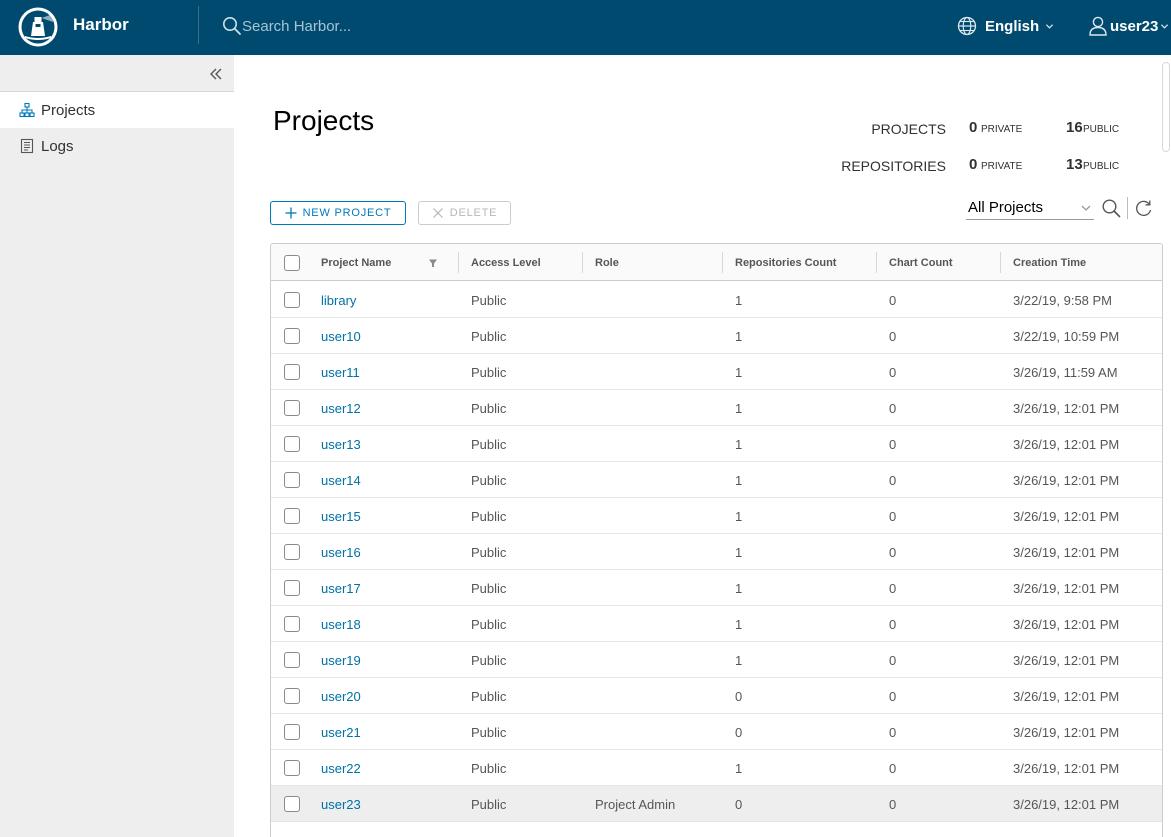  What do you see at coordinates (341, 804) in the screenshot?
I see `project-name-link: user23` at bounding box center [341, 804].